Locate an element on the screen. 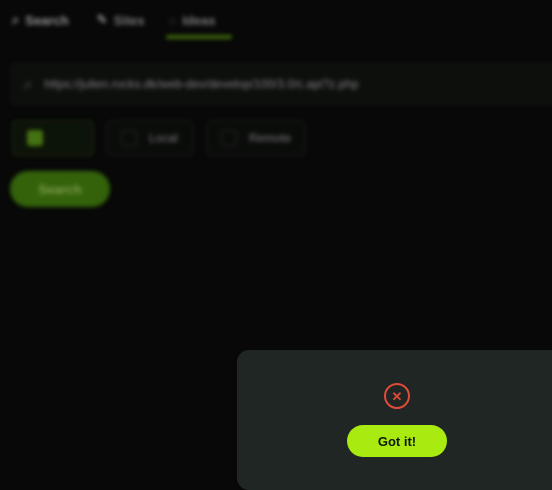 The width and height of the screenshot is (552, 490). bulb-icon: ◌ is located at coordinates (172, 20).